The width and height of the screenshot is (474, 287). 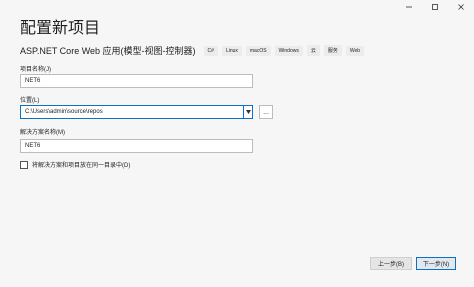 I want to click on minimize-button, so click(x=409, y=7).